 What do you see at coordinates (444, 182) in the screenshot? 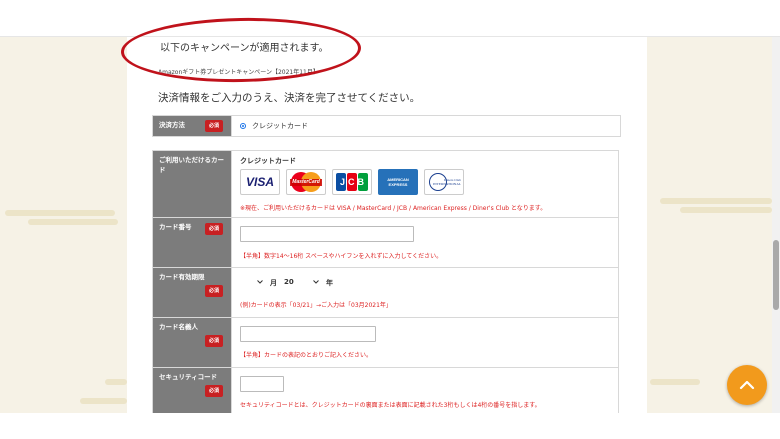
I see `diners-logo: Diners Club INTERNATIONAL` at bounding box center [444, 182].